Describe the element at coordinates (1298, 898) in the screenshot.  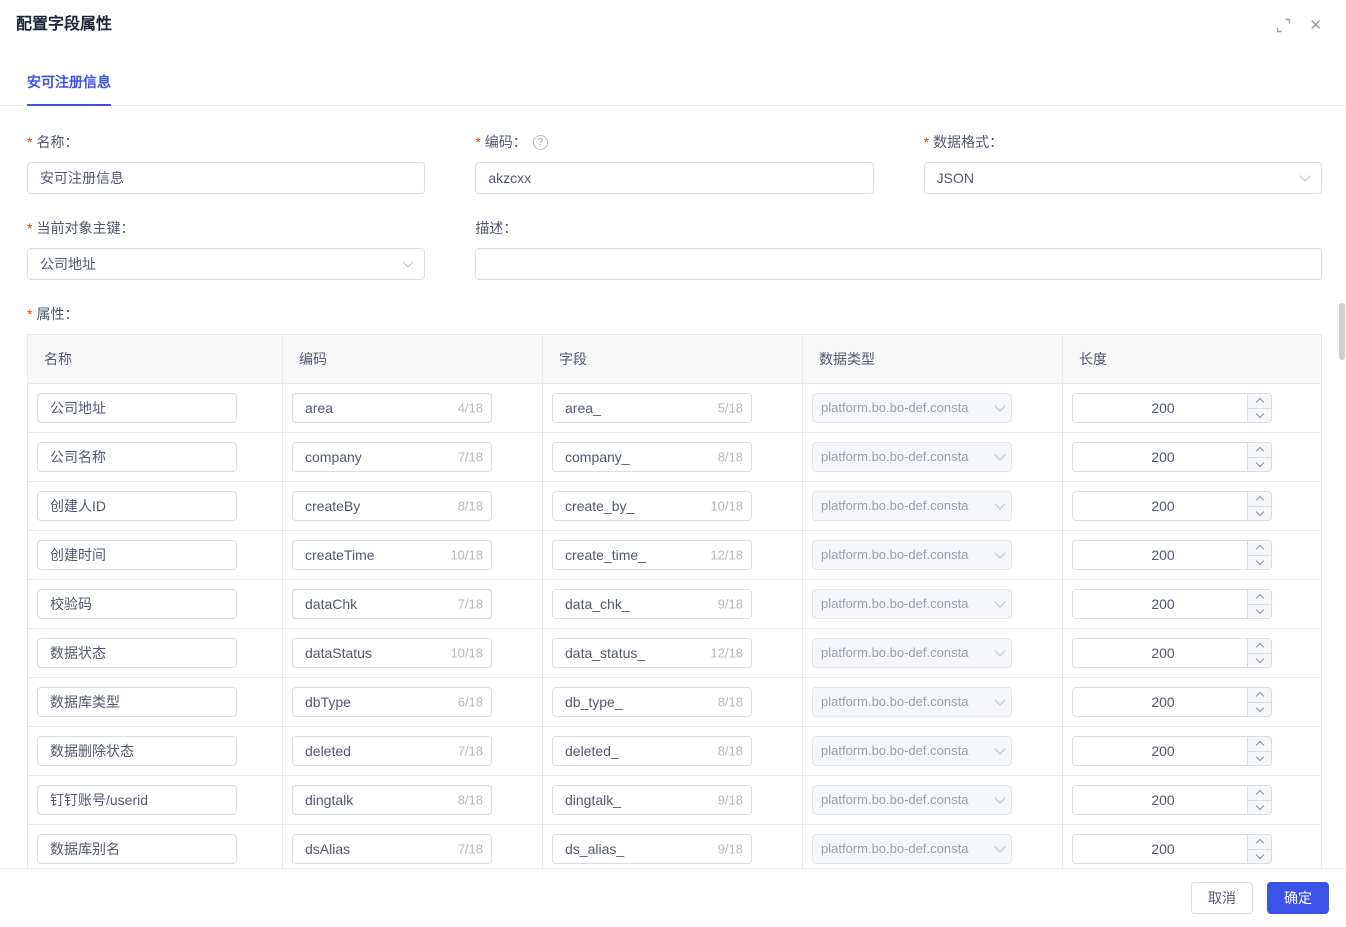
I see `confirm-button: 确定` at that location.